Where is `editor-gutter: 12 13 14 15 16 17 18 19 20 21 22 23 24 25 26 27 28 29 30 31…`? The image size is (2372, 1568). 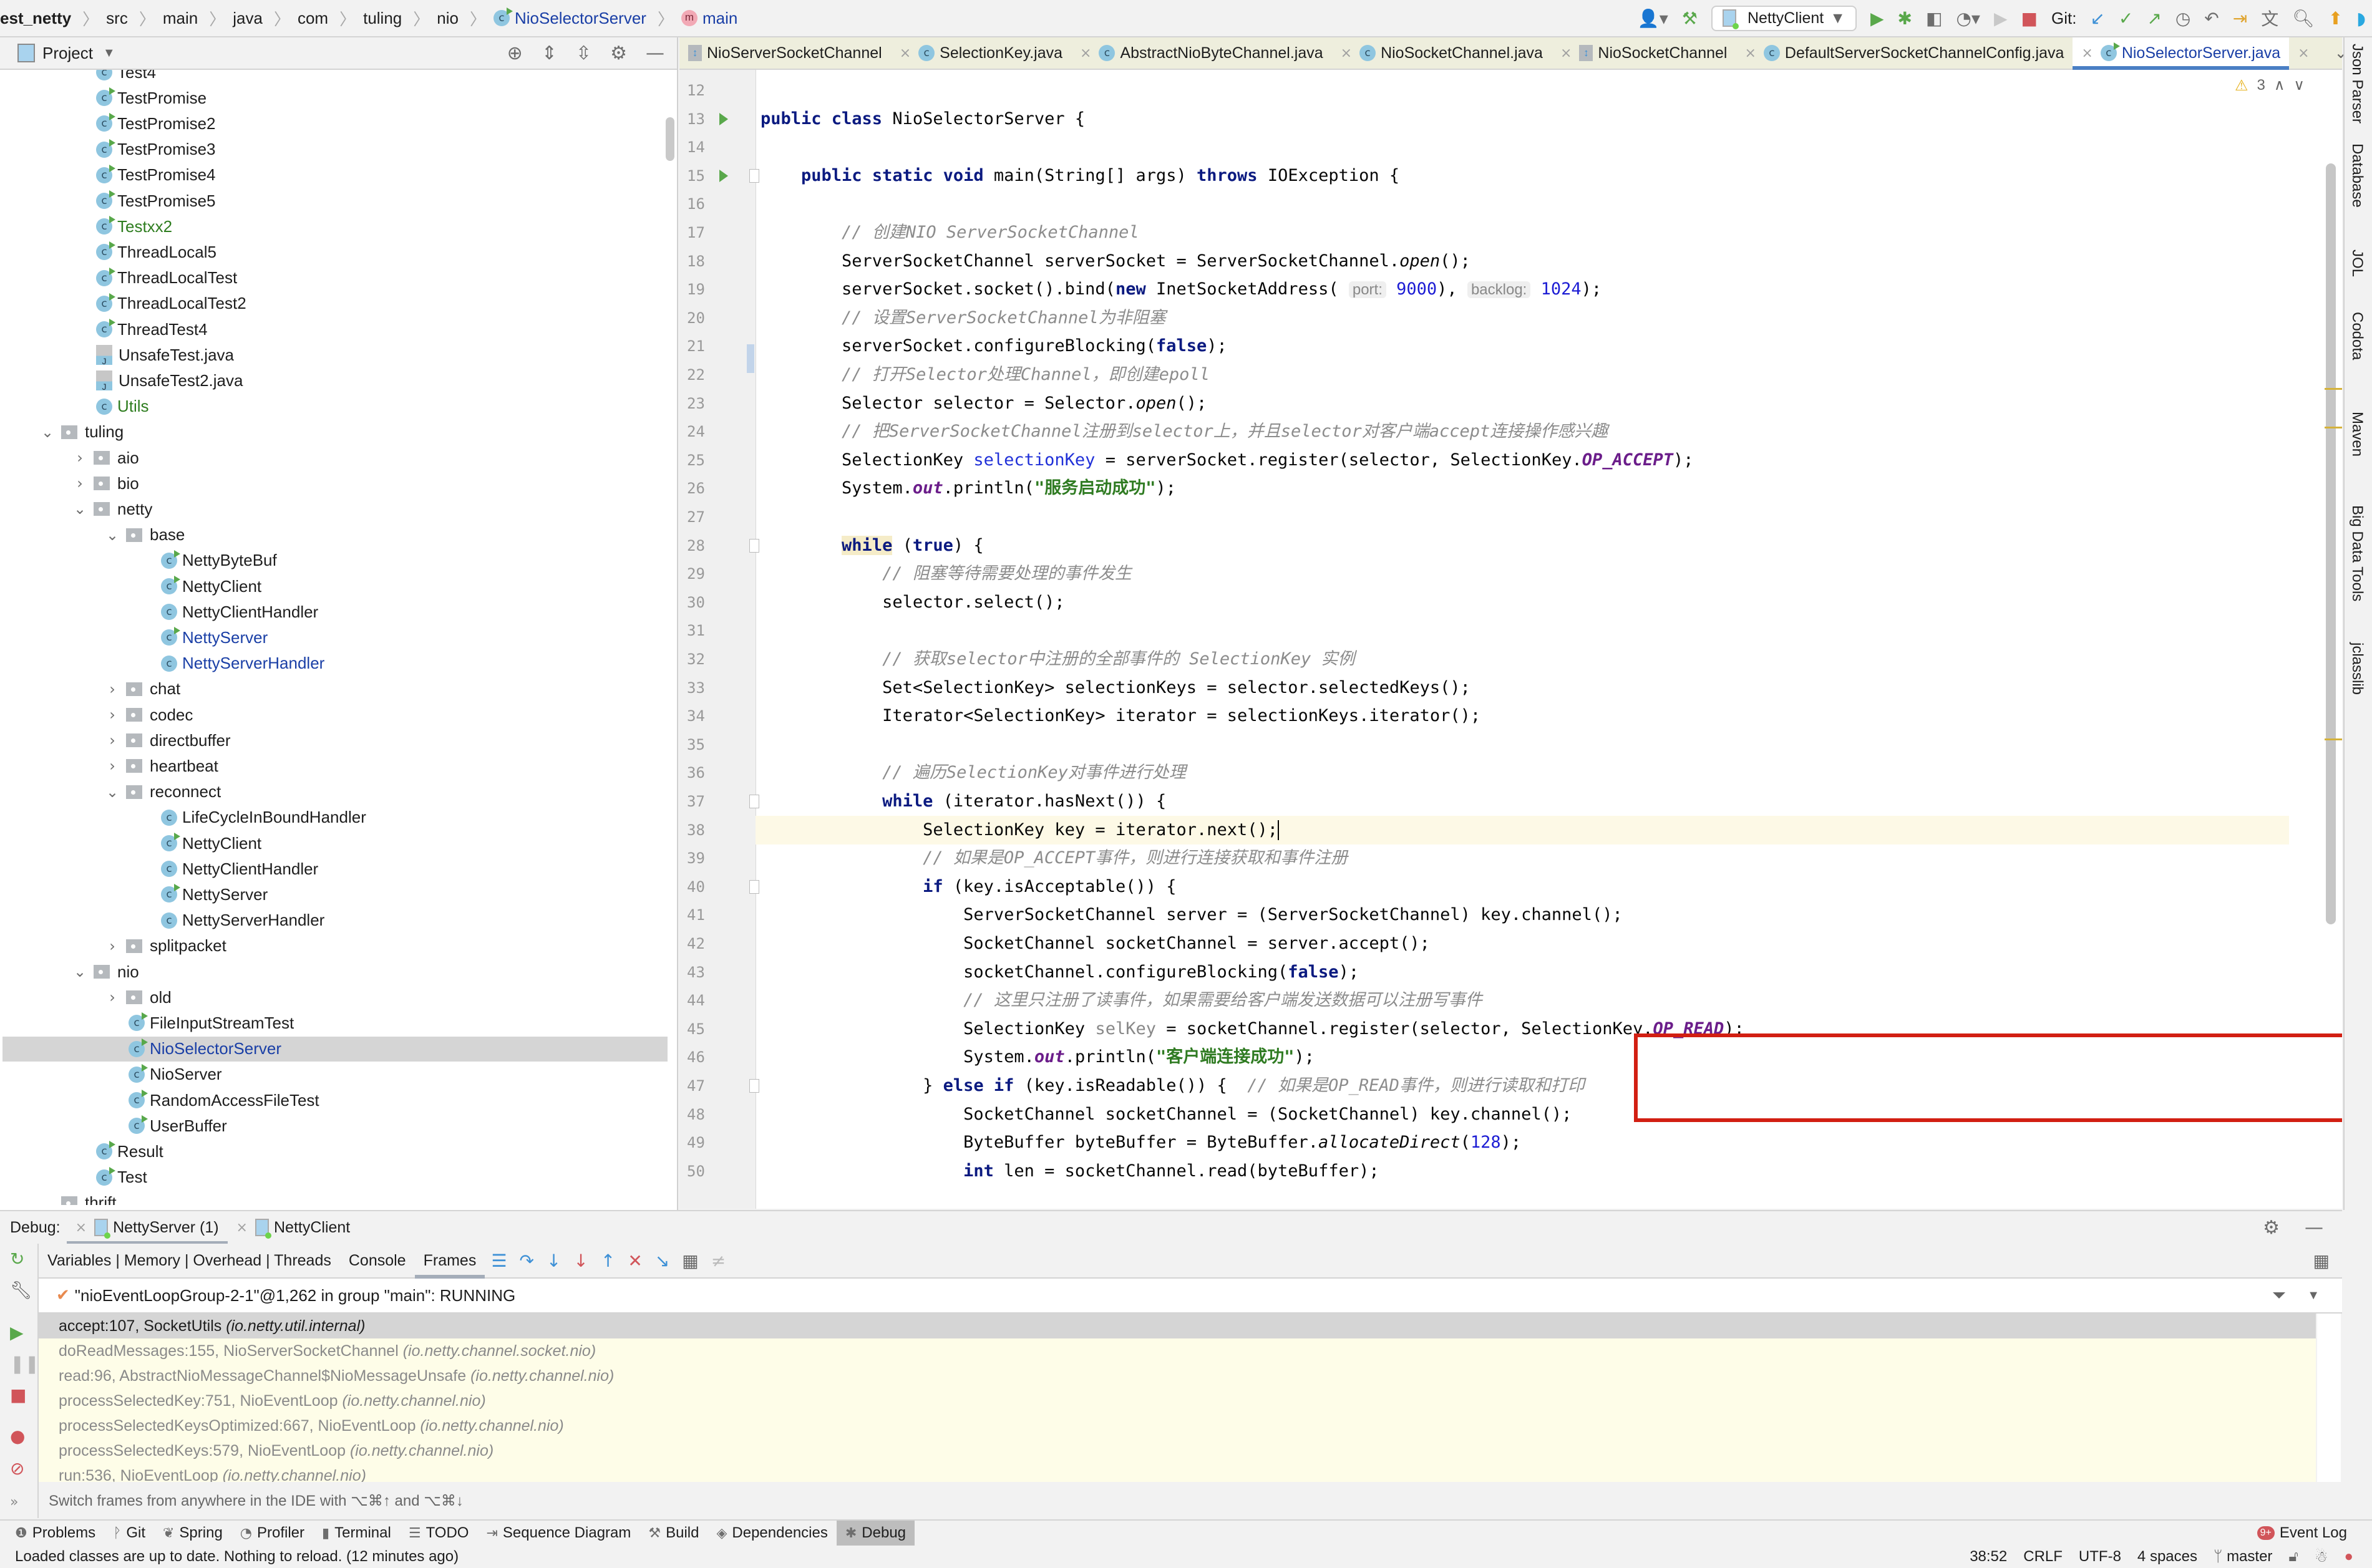 editor-gutter: 12 13 14 15 16 17 18 19 20 21 22 23 24 25 26 27 28 29 30 31… is located at coordinates (719, 639).